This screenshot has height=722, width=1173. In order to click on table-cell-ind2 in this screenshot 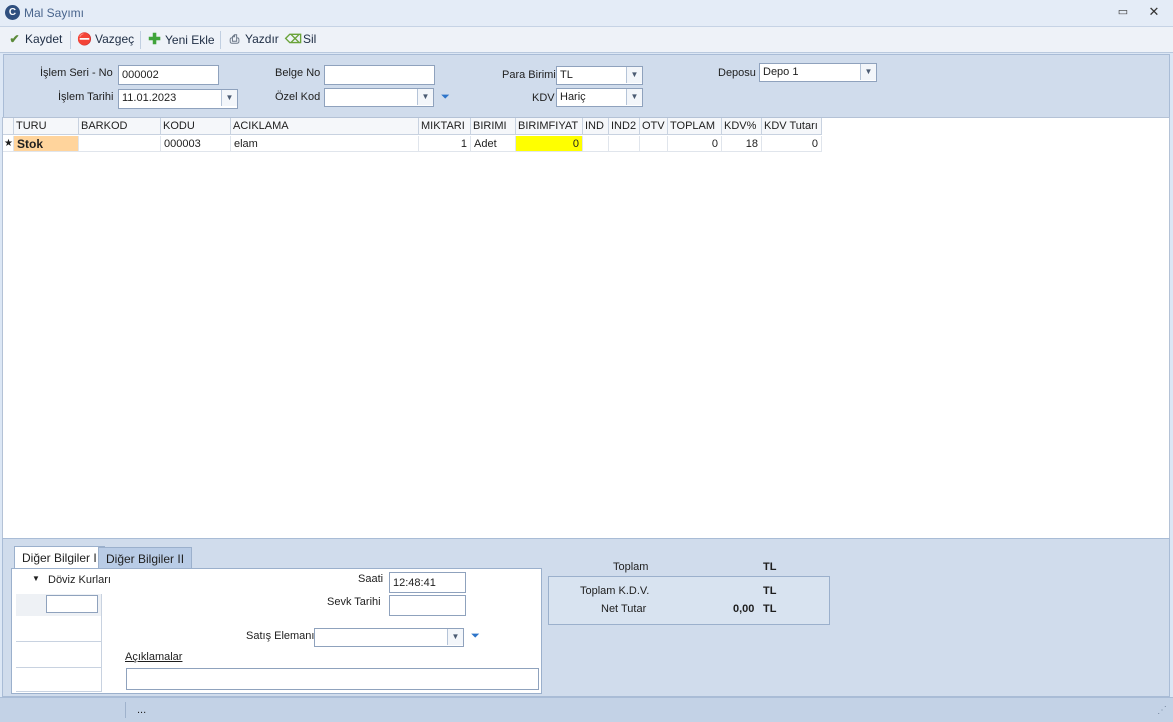, I will do `click(624, 144)`.